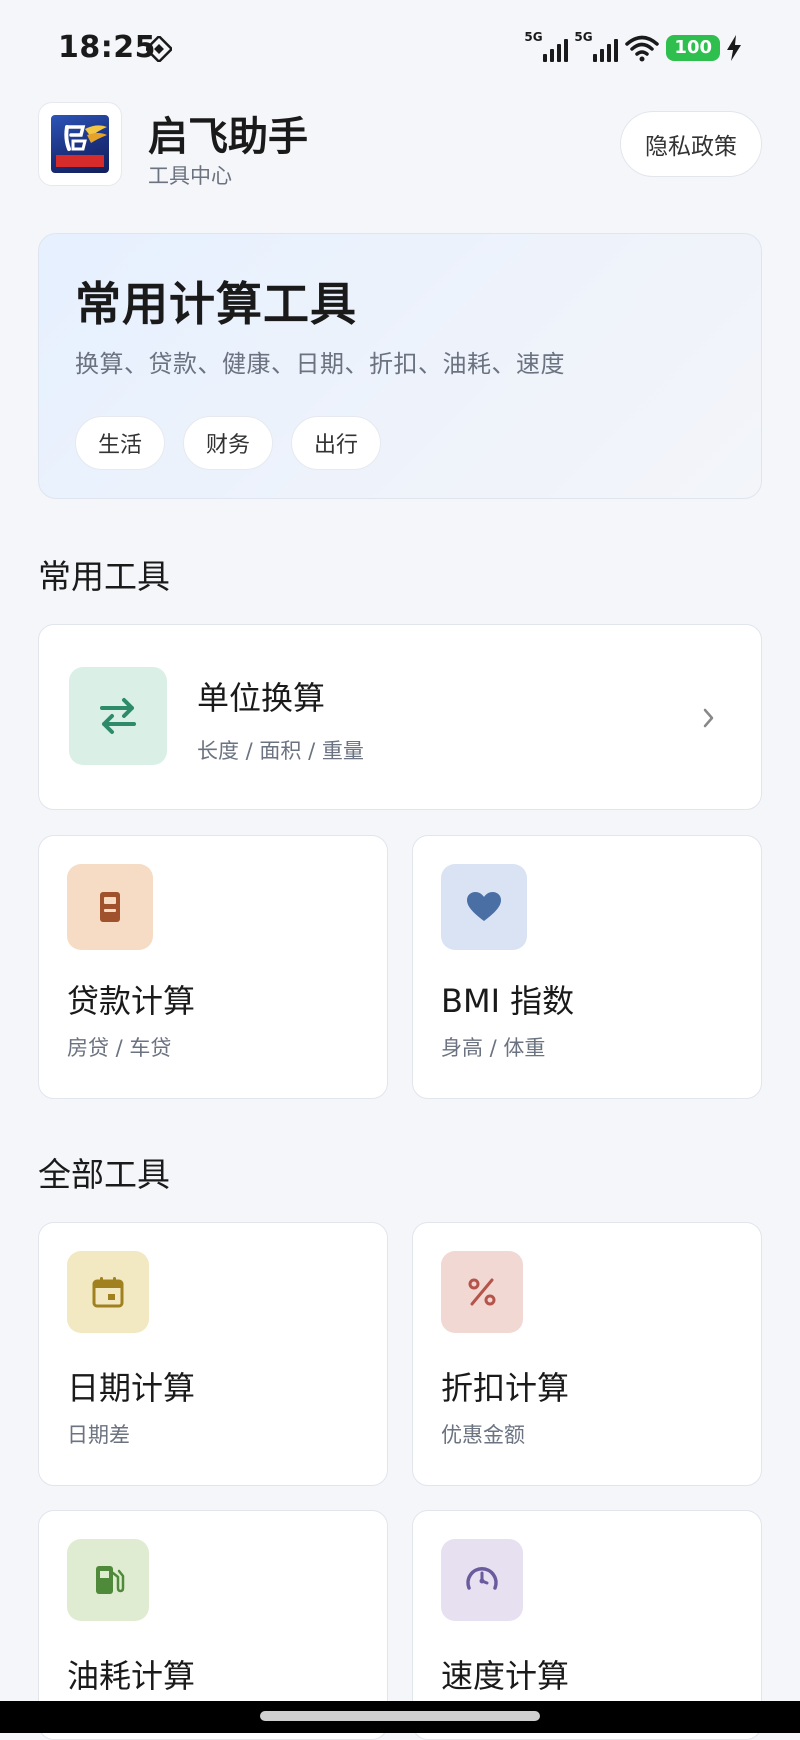  Describe the element at coordinates (228, 137) in the screenshot. I see `app-title: 启飞助手` at that location.